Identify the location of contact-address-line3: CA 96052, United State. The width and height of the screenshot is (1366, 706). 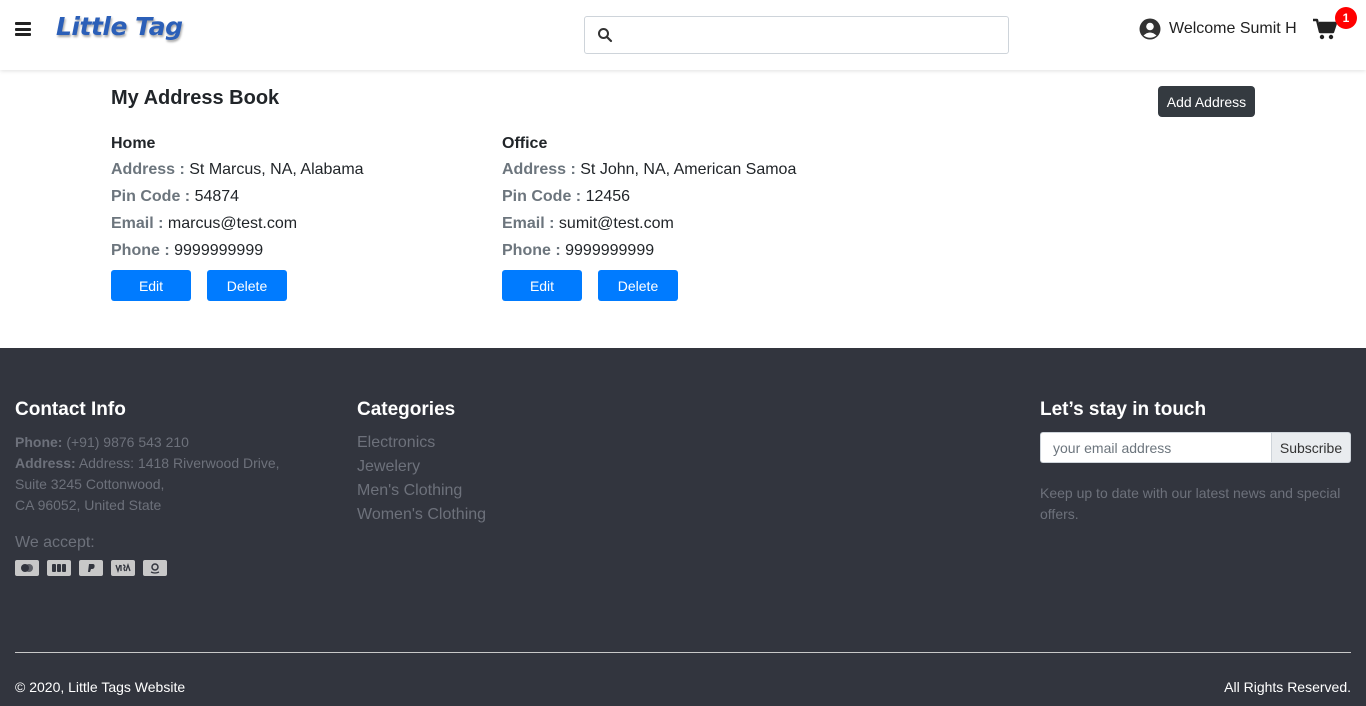
(88, 505).